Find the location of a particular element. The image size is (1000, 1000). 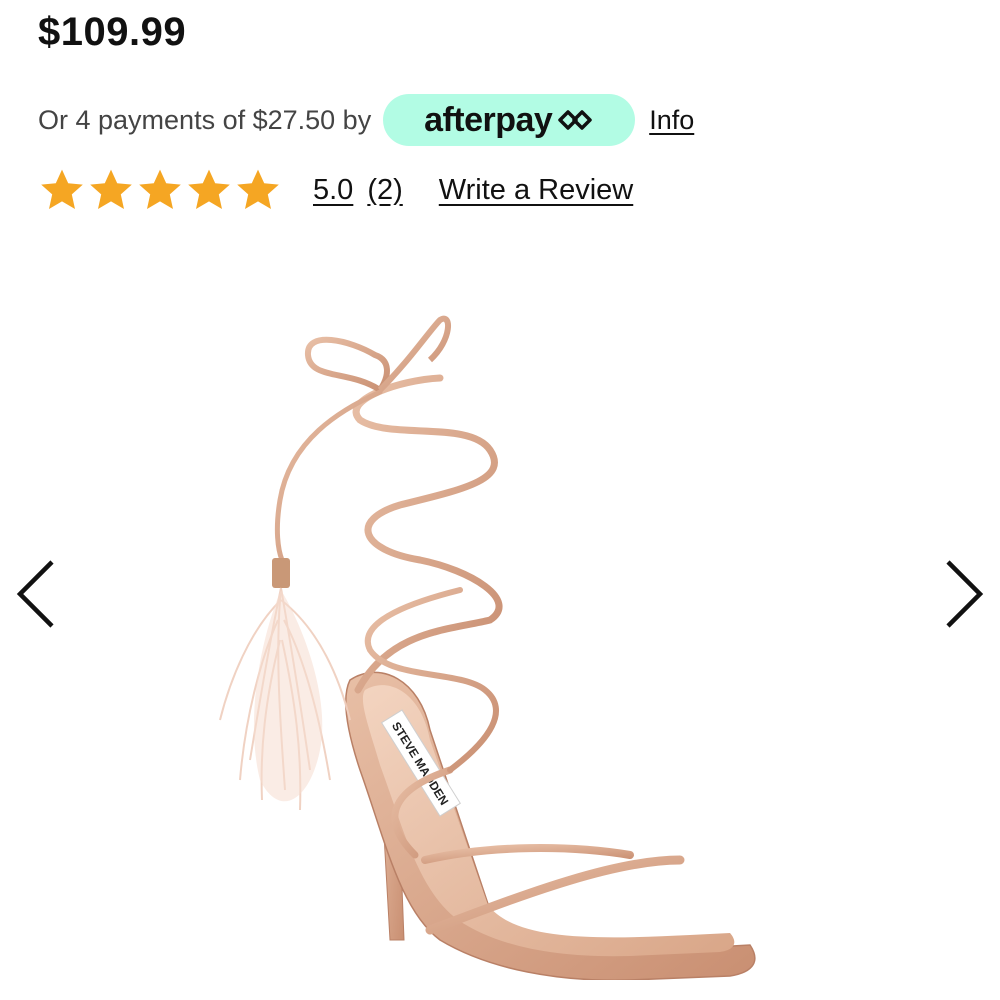

afterpay-arrows-icon is located at coordinates (575, 120).